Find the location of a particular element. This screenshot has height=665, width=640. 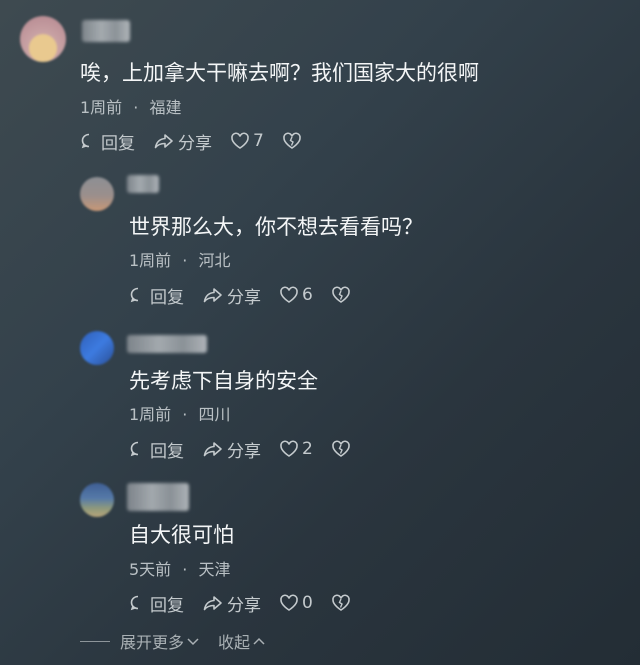

comment-location: 河北 is located at coordinates (214, 260).